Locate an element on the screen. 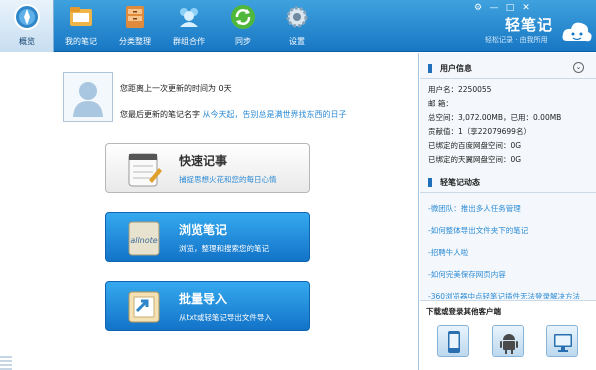  settings-menu-icon: ⚙ is located at coordinates (478, 8).